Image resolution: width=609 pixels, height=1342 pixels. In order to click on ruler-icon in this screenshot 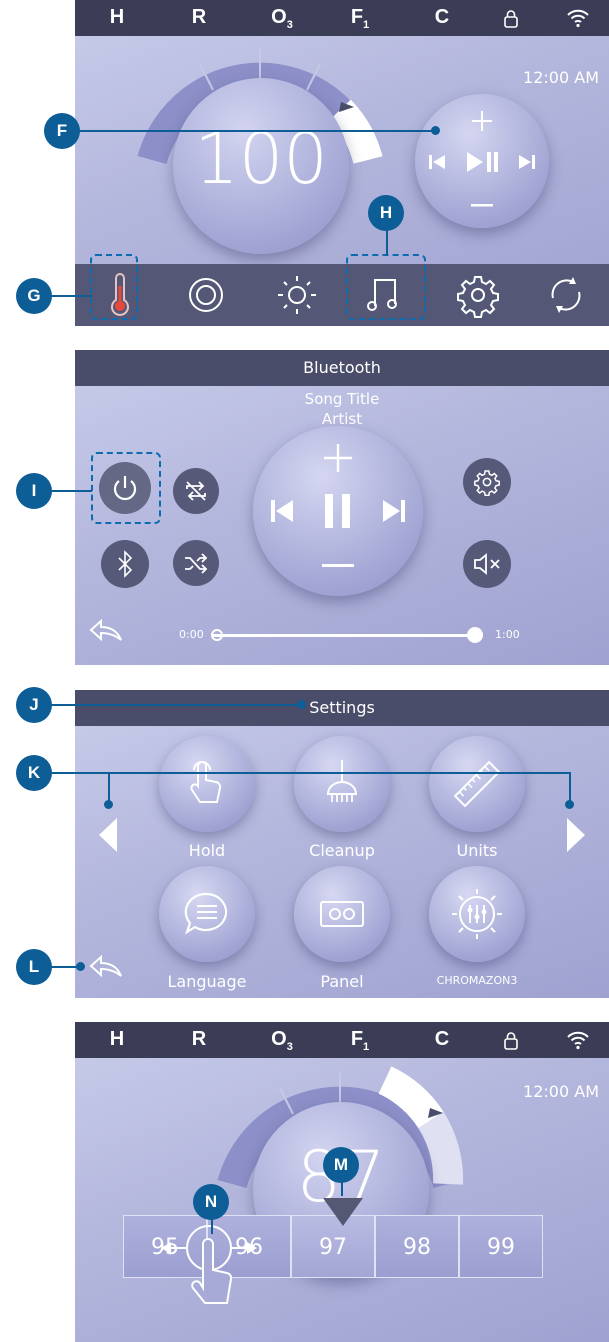, I will do `click(477, 784)`.